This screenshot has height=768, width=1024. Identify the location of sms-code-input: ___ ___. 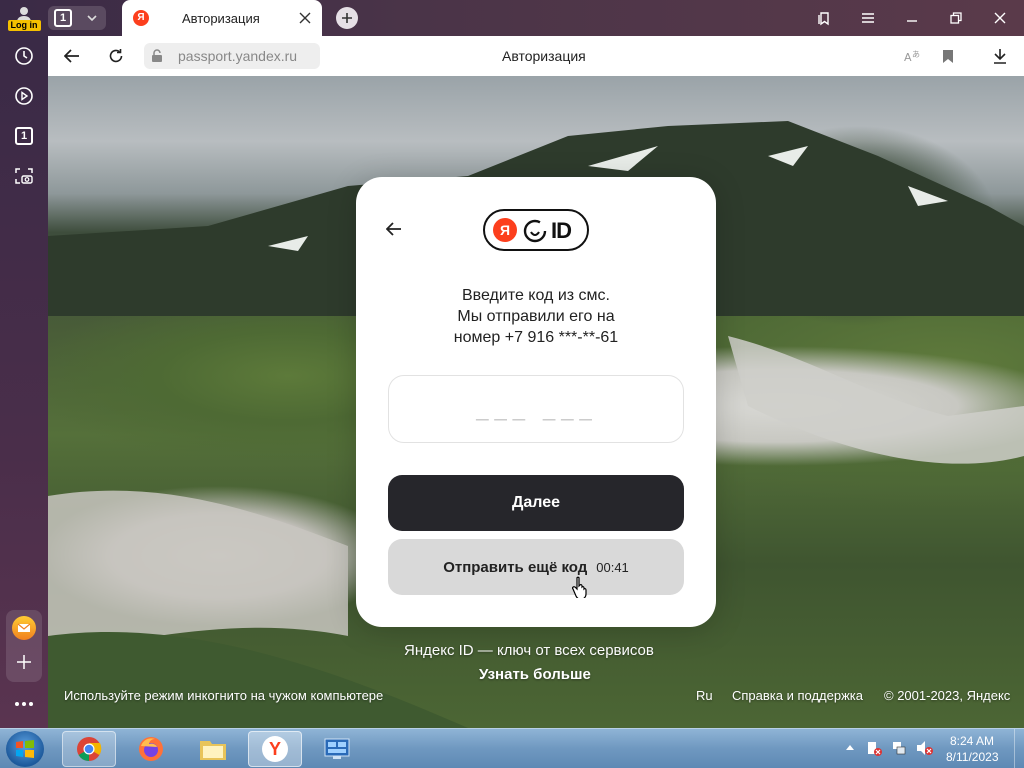
(536, 409).